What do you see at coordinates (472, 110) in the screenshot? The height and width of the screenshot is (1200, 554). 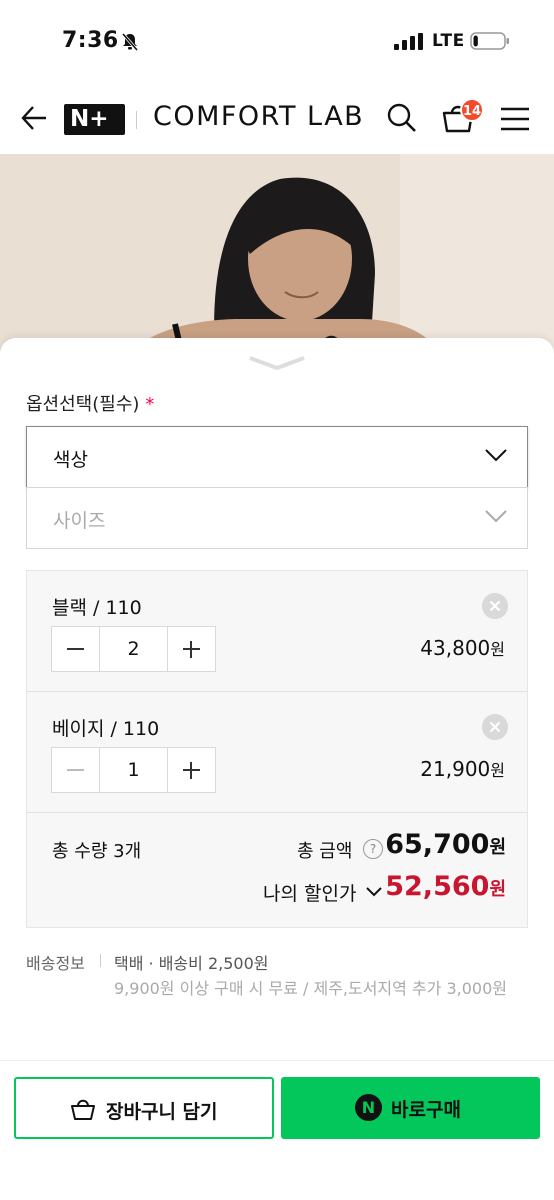 I see `cart-count-badge: 14` at bounding box center [472, 110].